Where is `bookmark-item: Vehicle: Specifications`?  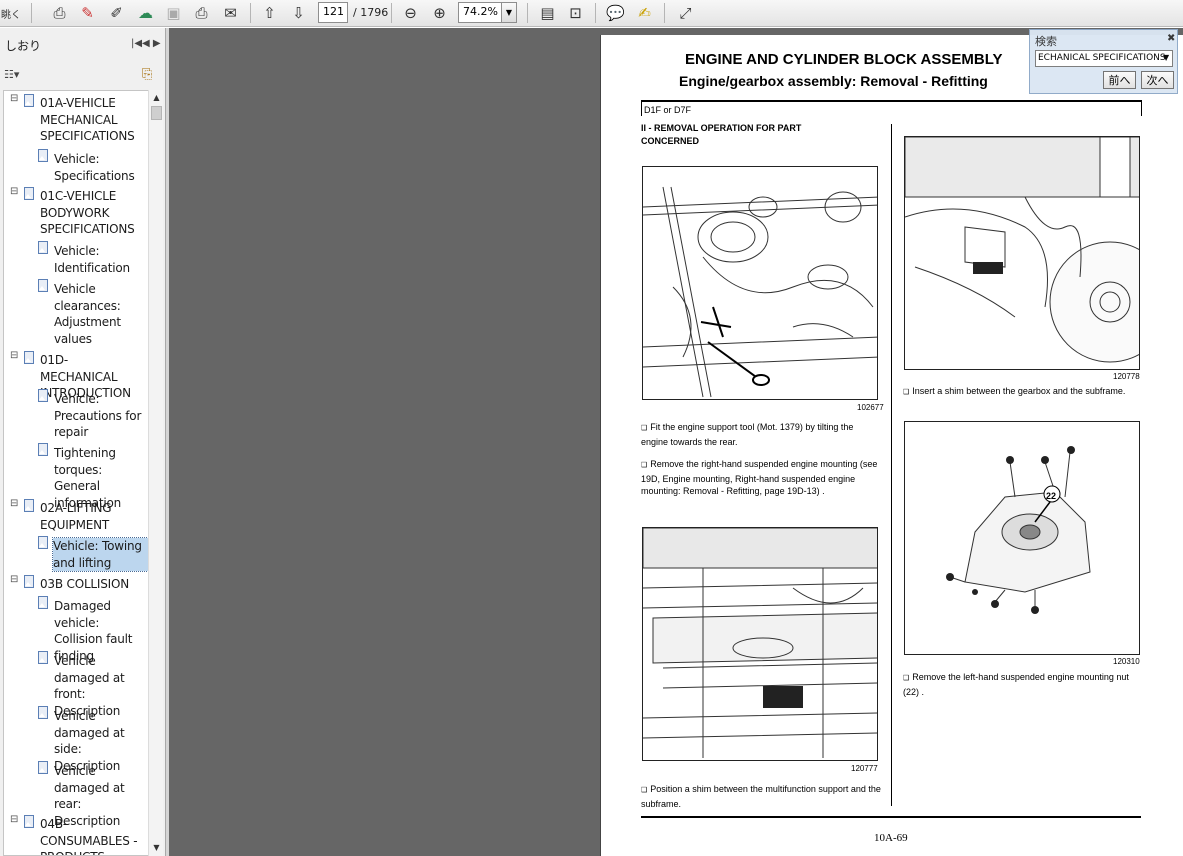
bookmark-item: Vehicle: Specifications is located at coordinates (101, 167).